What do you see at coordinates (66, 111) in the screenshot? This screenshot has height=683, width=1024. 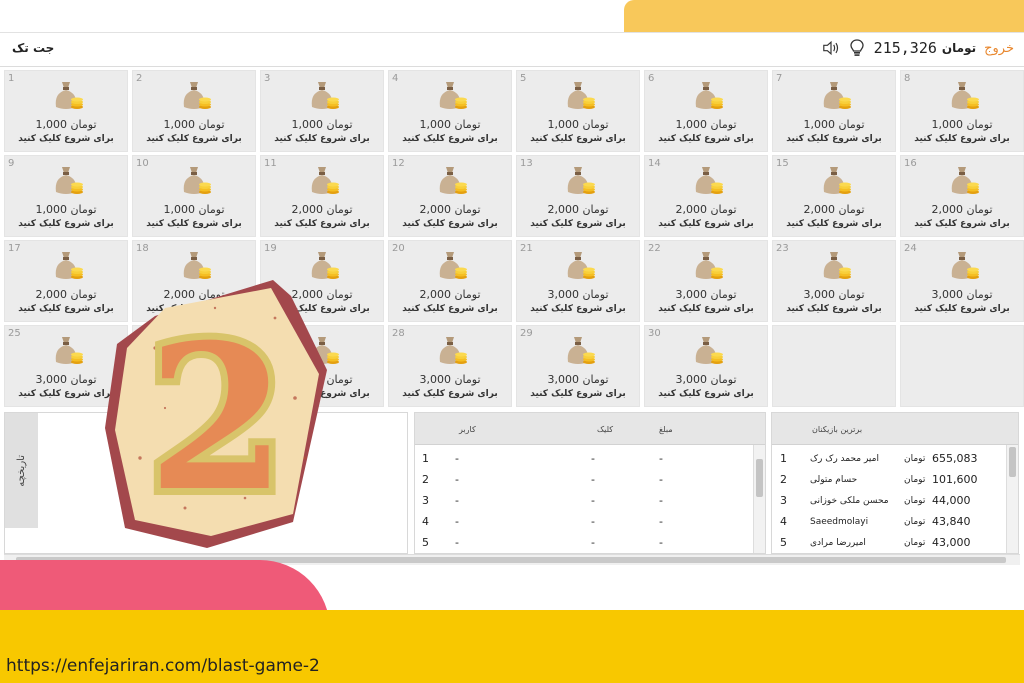 I see `bag-cell: 1 تومان 1,000 برای شروع کلیک کنید` at bounding box center [66, 111].